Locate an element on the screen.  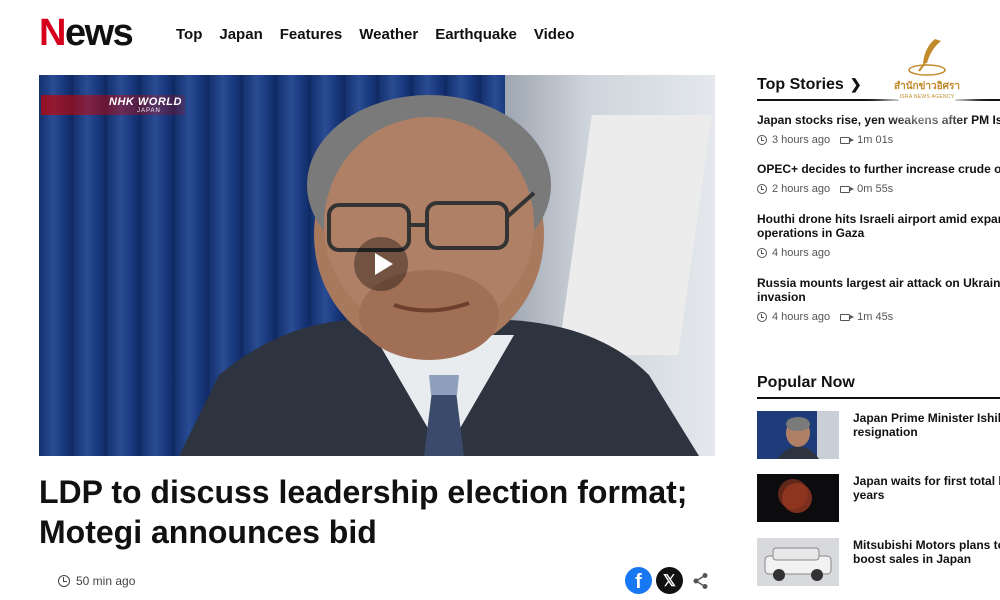
logo-text: ews is located at coordinates (99, 33).